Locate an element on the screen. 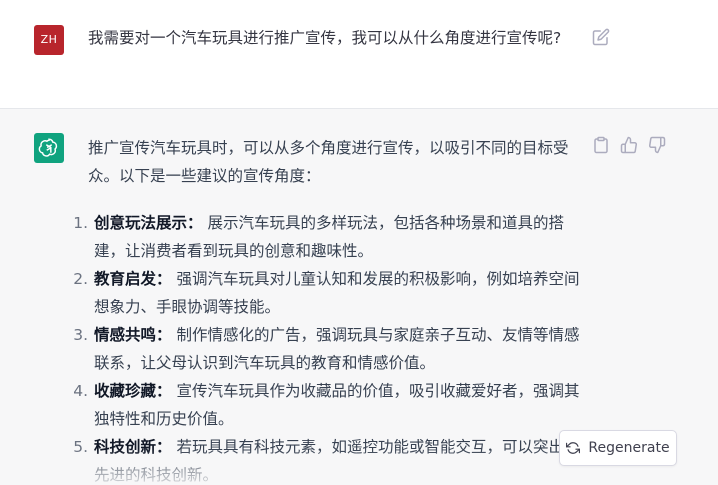  list-number: 4. is located at coordinates (80, 391).